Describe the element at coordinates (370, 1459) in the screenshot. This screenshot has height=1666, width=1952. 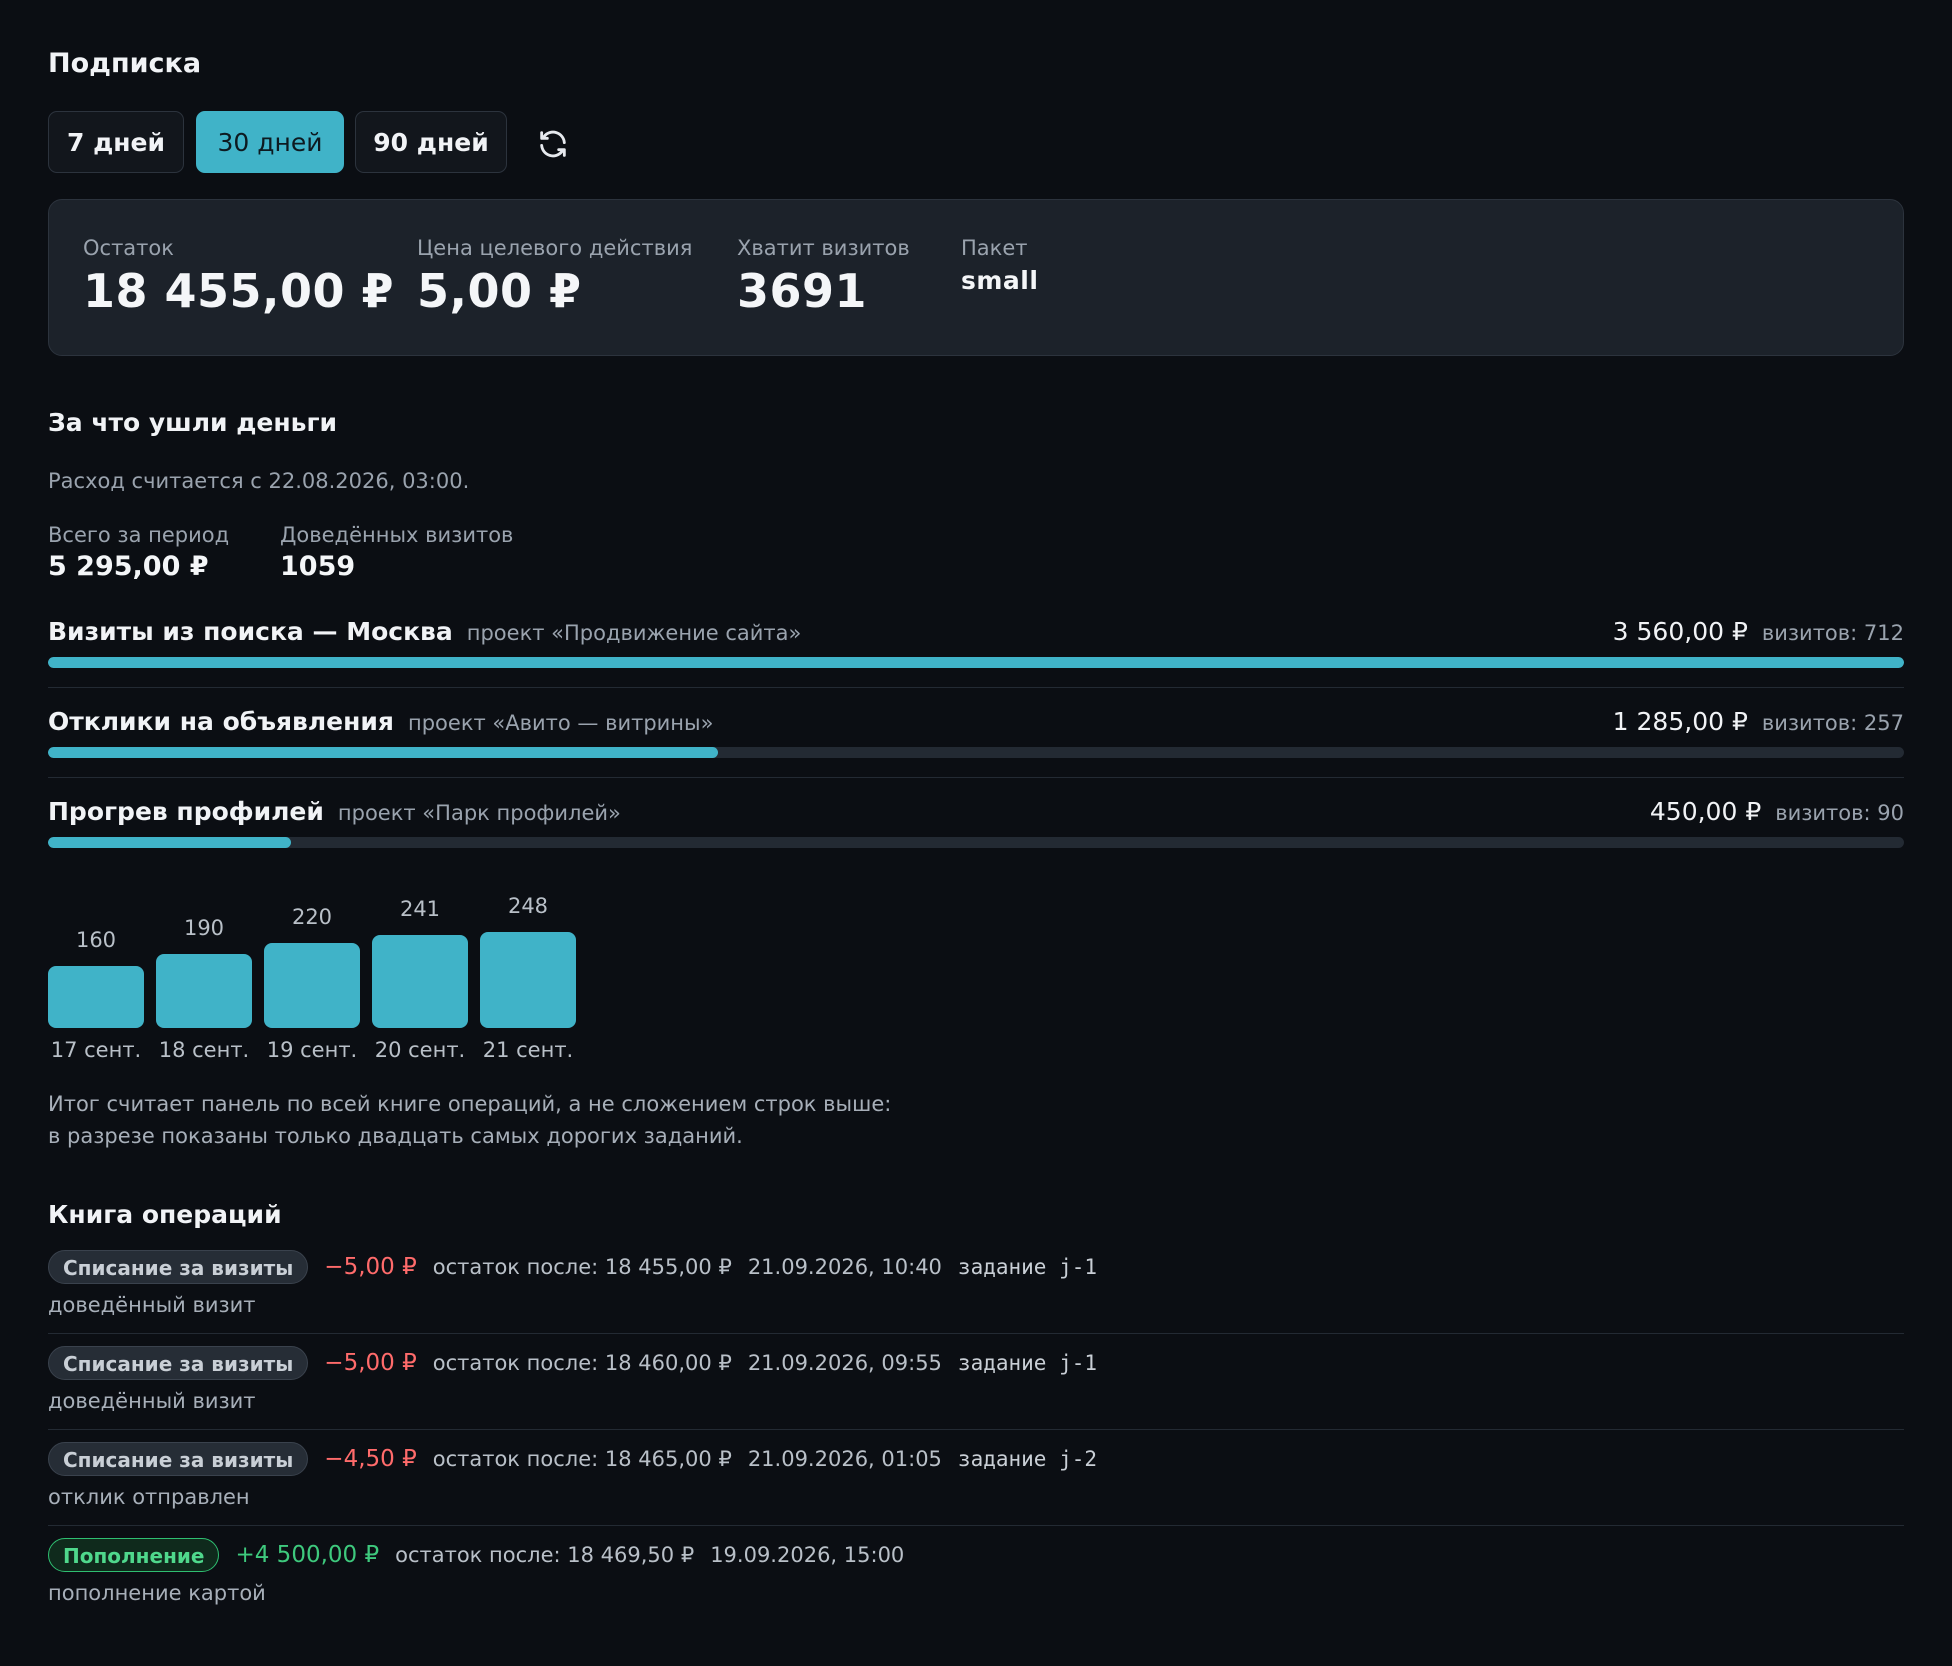
I see `operation-amount: −4,50 ₽` at that location.